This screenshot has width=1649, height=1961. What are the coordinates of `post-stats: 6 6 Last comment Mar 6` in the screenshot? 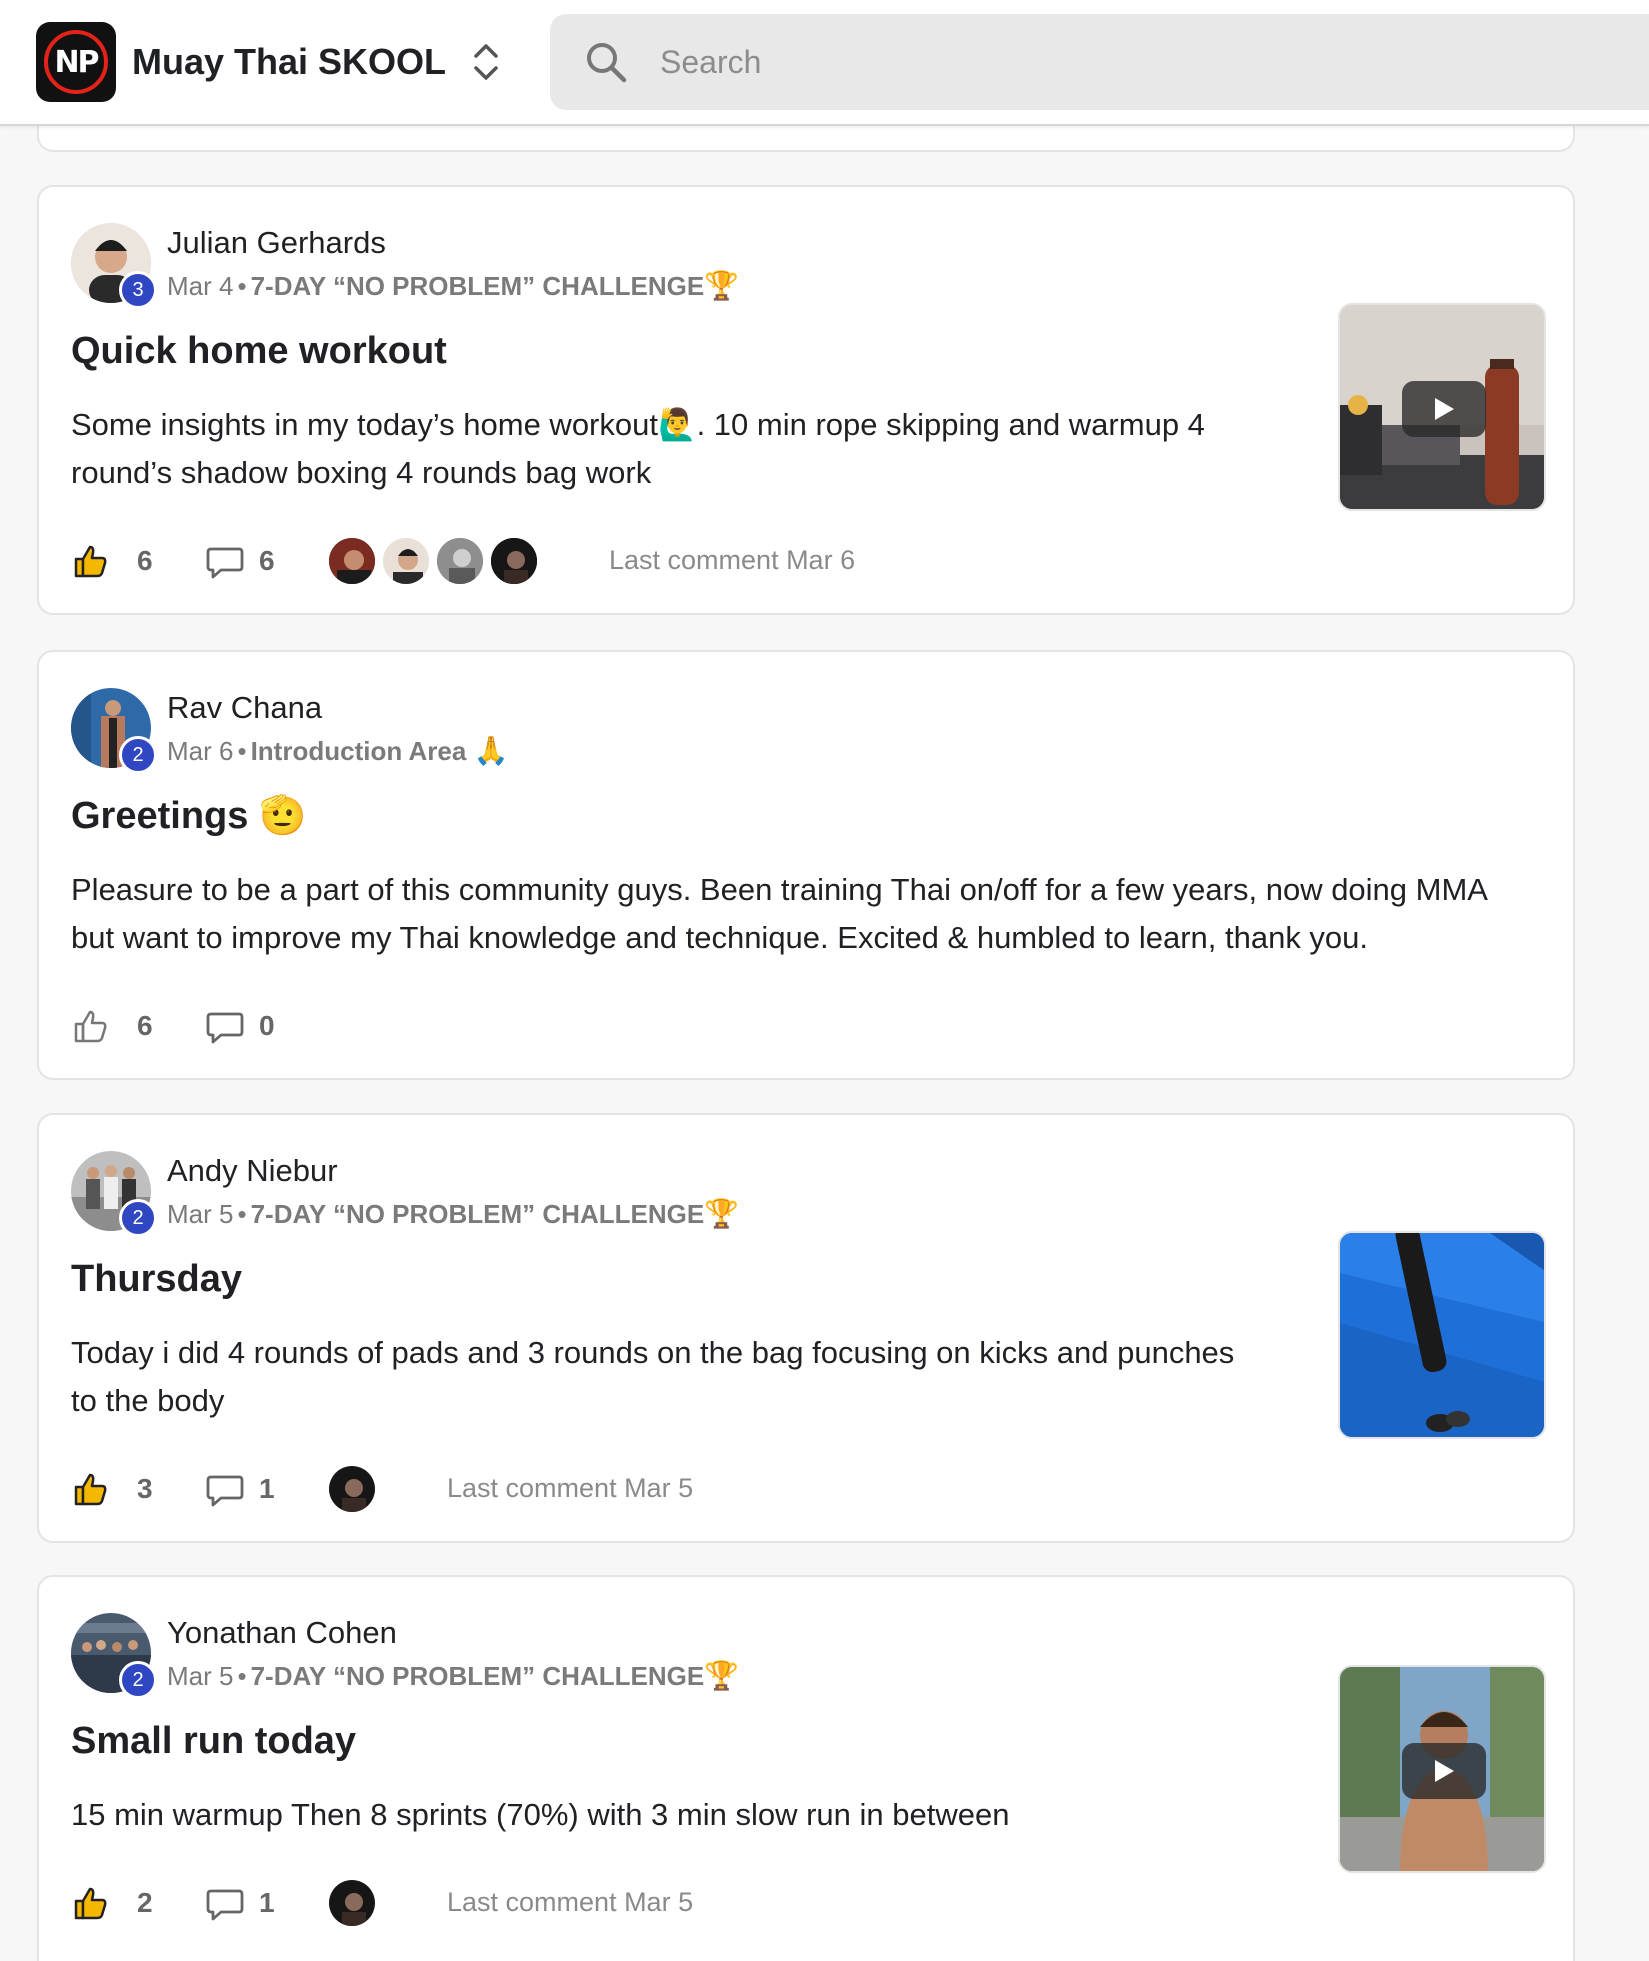 It's located at (571, 561).